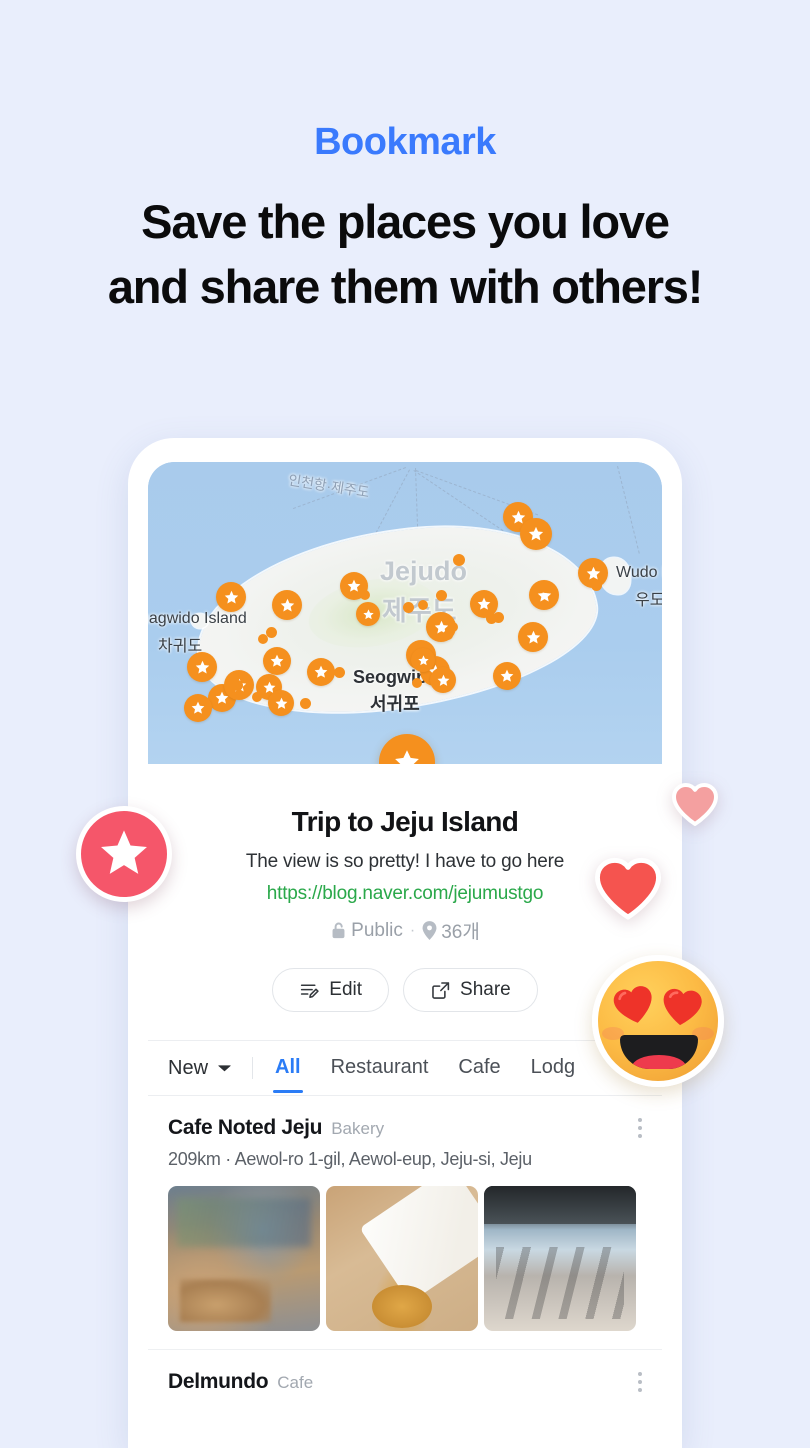 This screenshot has height=1448, width=810. I want to click on map-label-chagwido-en: hagwido Island, so click(197, 618).